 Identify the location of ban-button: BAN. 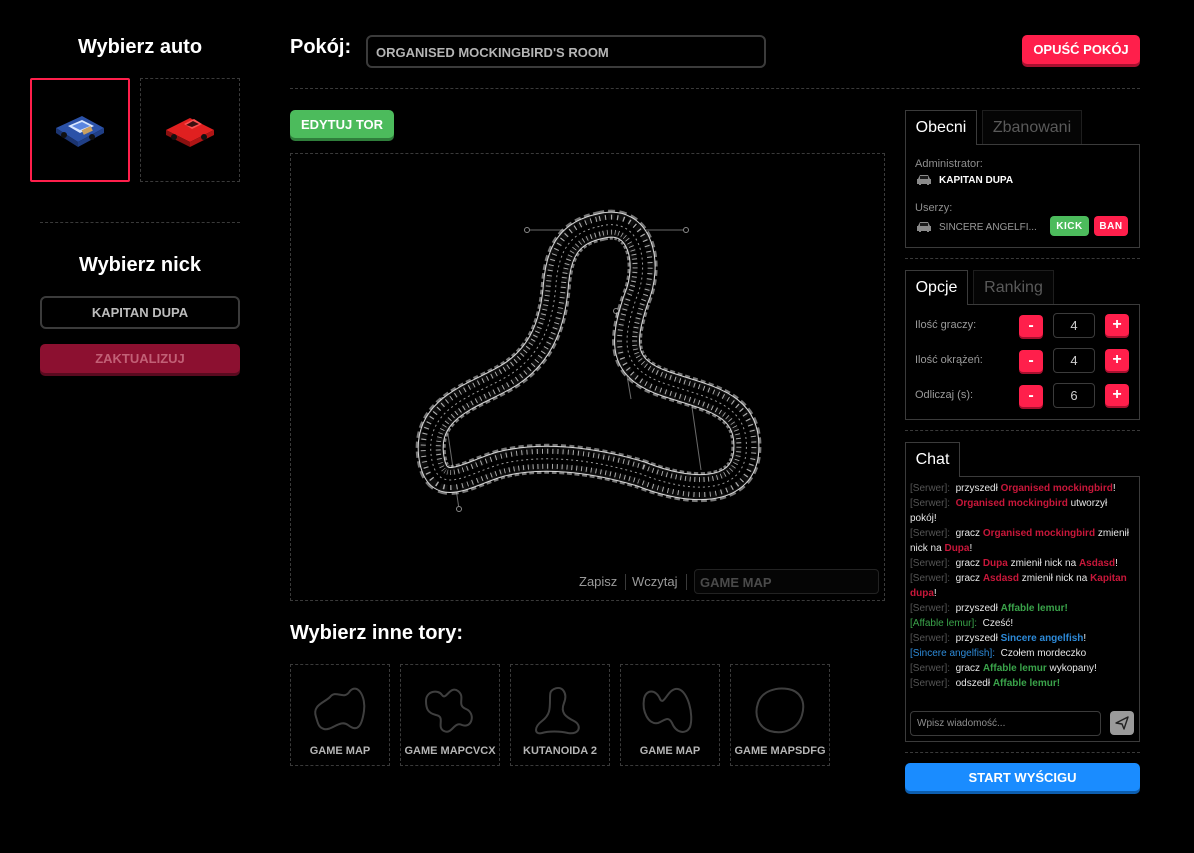
(1111, 226).